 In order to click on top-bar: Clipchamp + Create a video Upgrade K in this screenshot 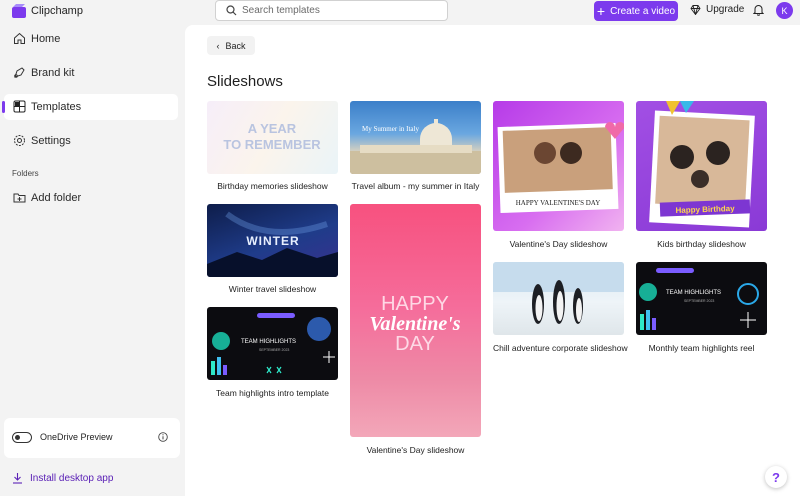, I will do `click(400, 12)`.